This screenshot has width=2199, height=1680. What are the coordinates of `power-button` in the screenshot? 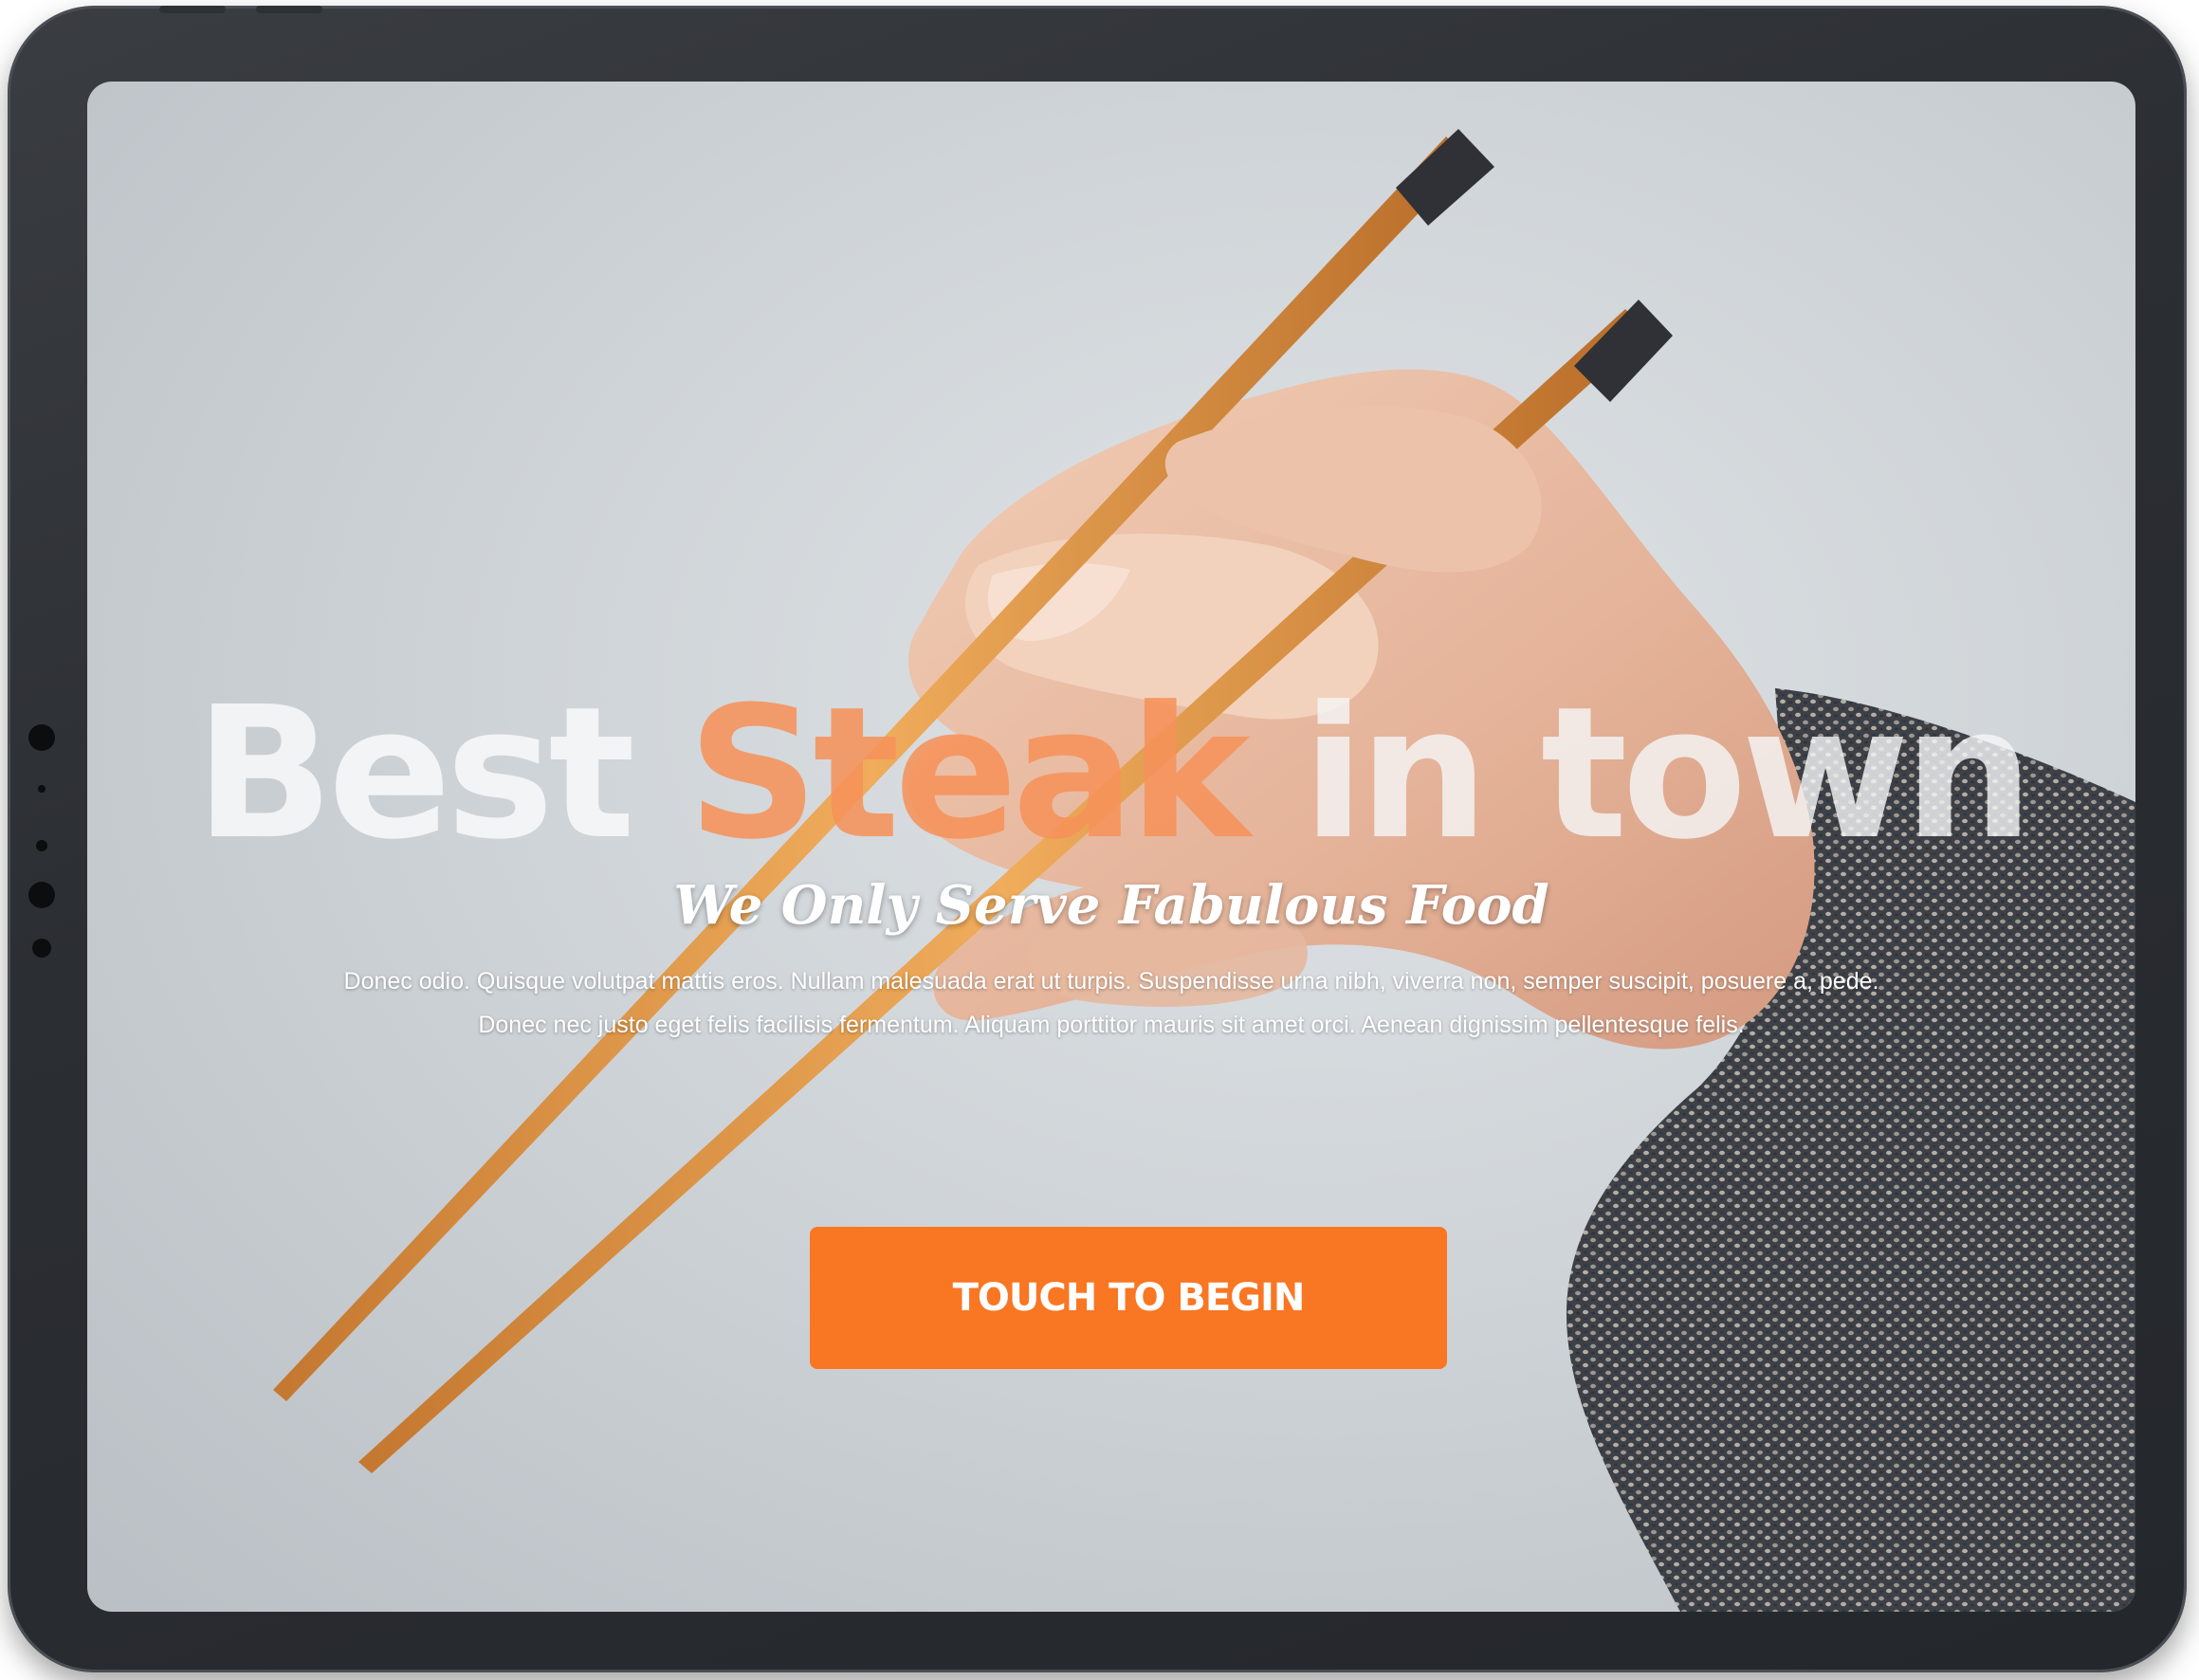 It's located at (289, 9).